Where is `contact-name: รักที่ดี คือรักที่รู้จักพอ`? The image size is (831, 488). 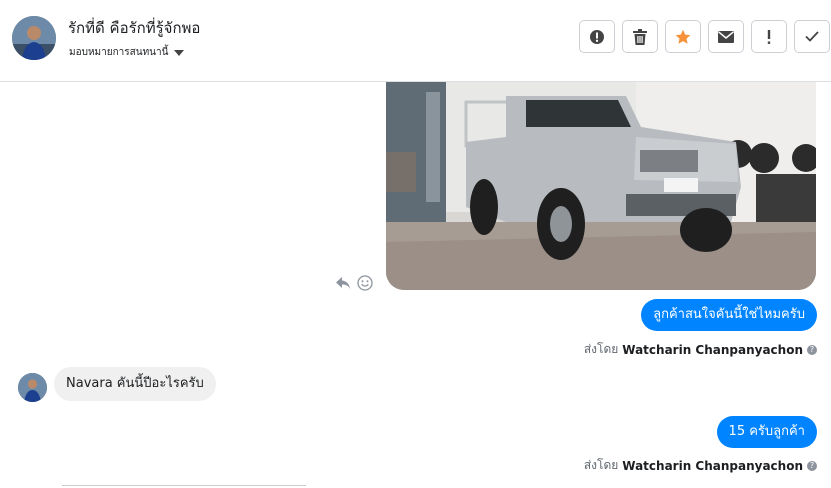
contact-name: รักที่ดี คือรักที่รู้จักพอ is located at coordinates (134, 28).